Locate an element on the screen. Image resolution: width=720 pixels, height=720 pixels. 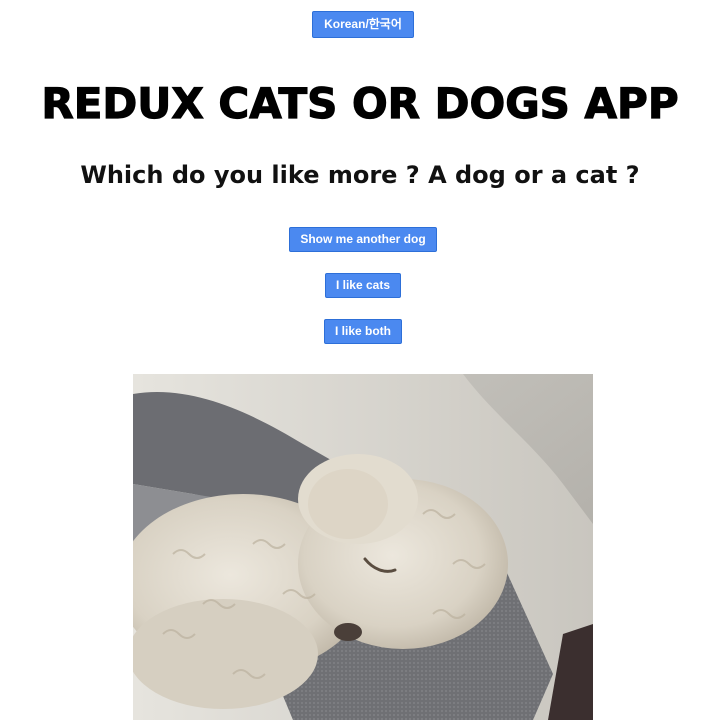
page-title: REDUX CATS OR DOGS APP is located at coordinates (360, 103).